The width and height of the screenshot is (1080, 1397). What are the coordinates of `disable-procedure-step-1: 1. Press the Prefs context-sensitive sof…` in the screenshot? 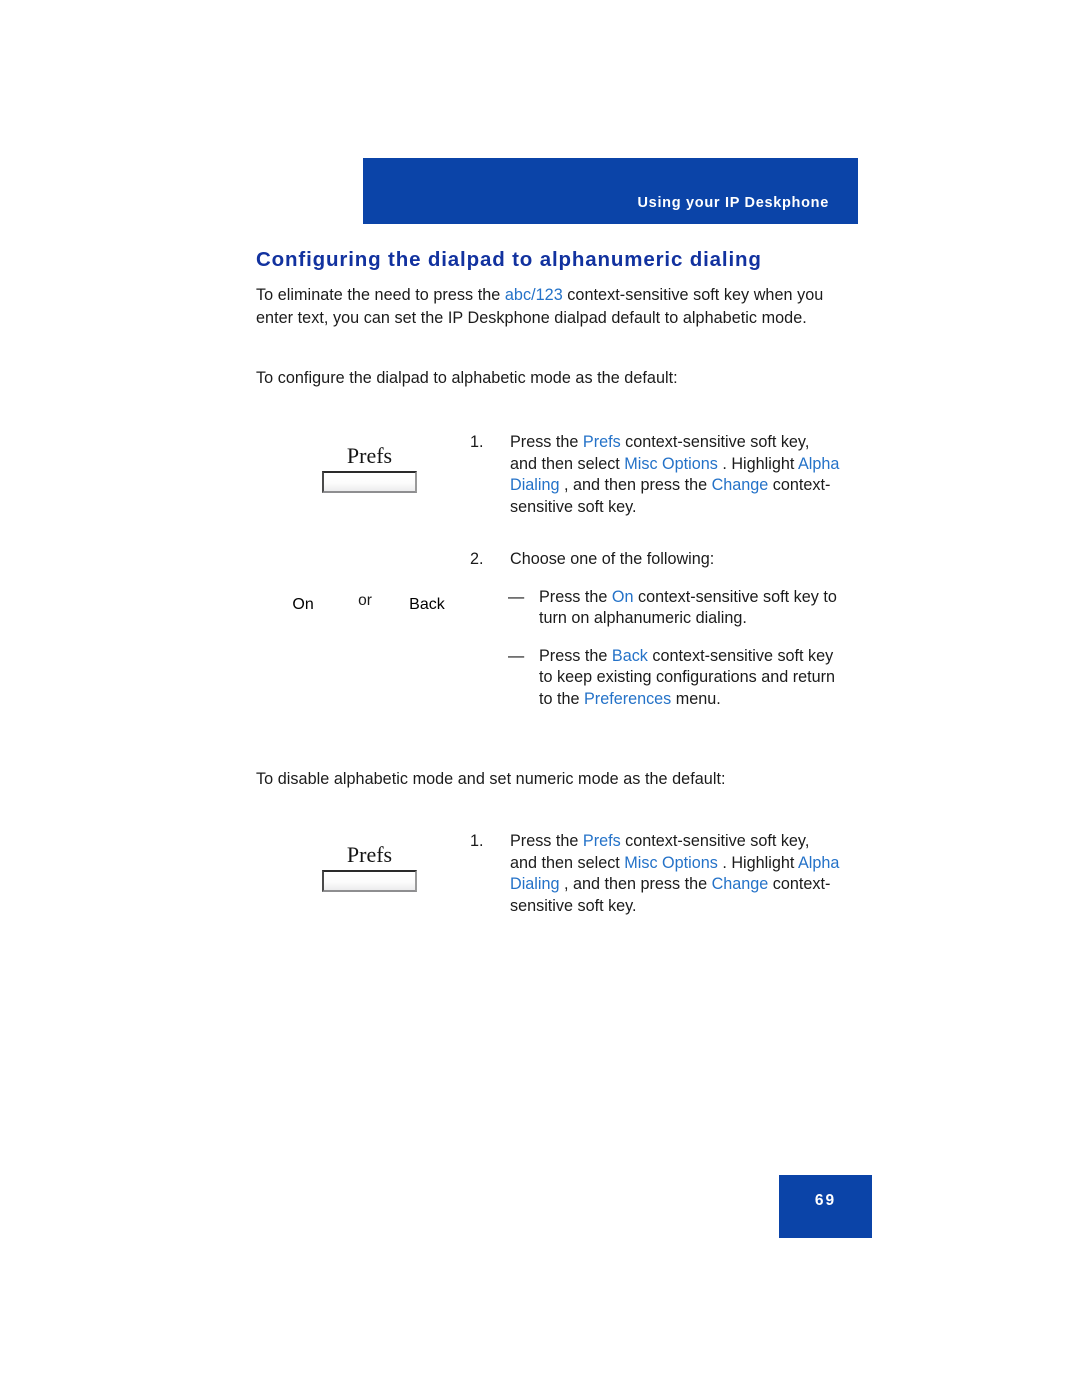 It's located at (655, 874).